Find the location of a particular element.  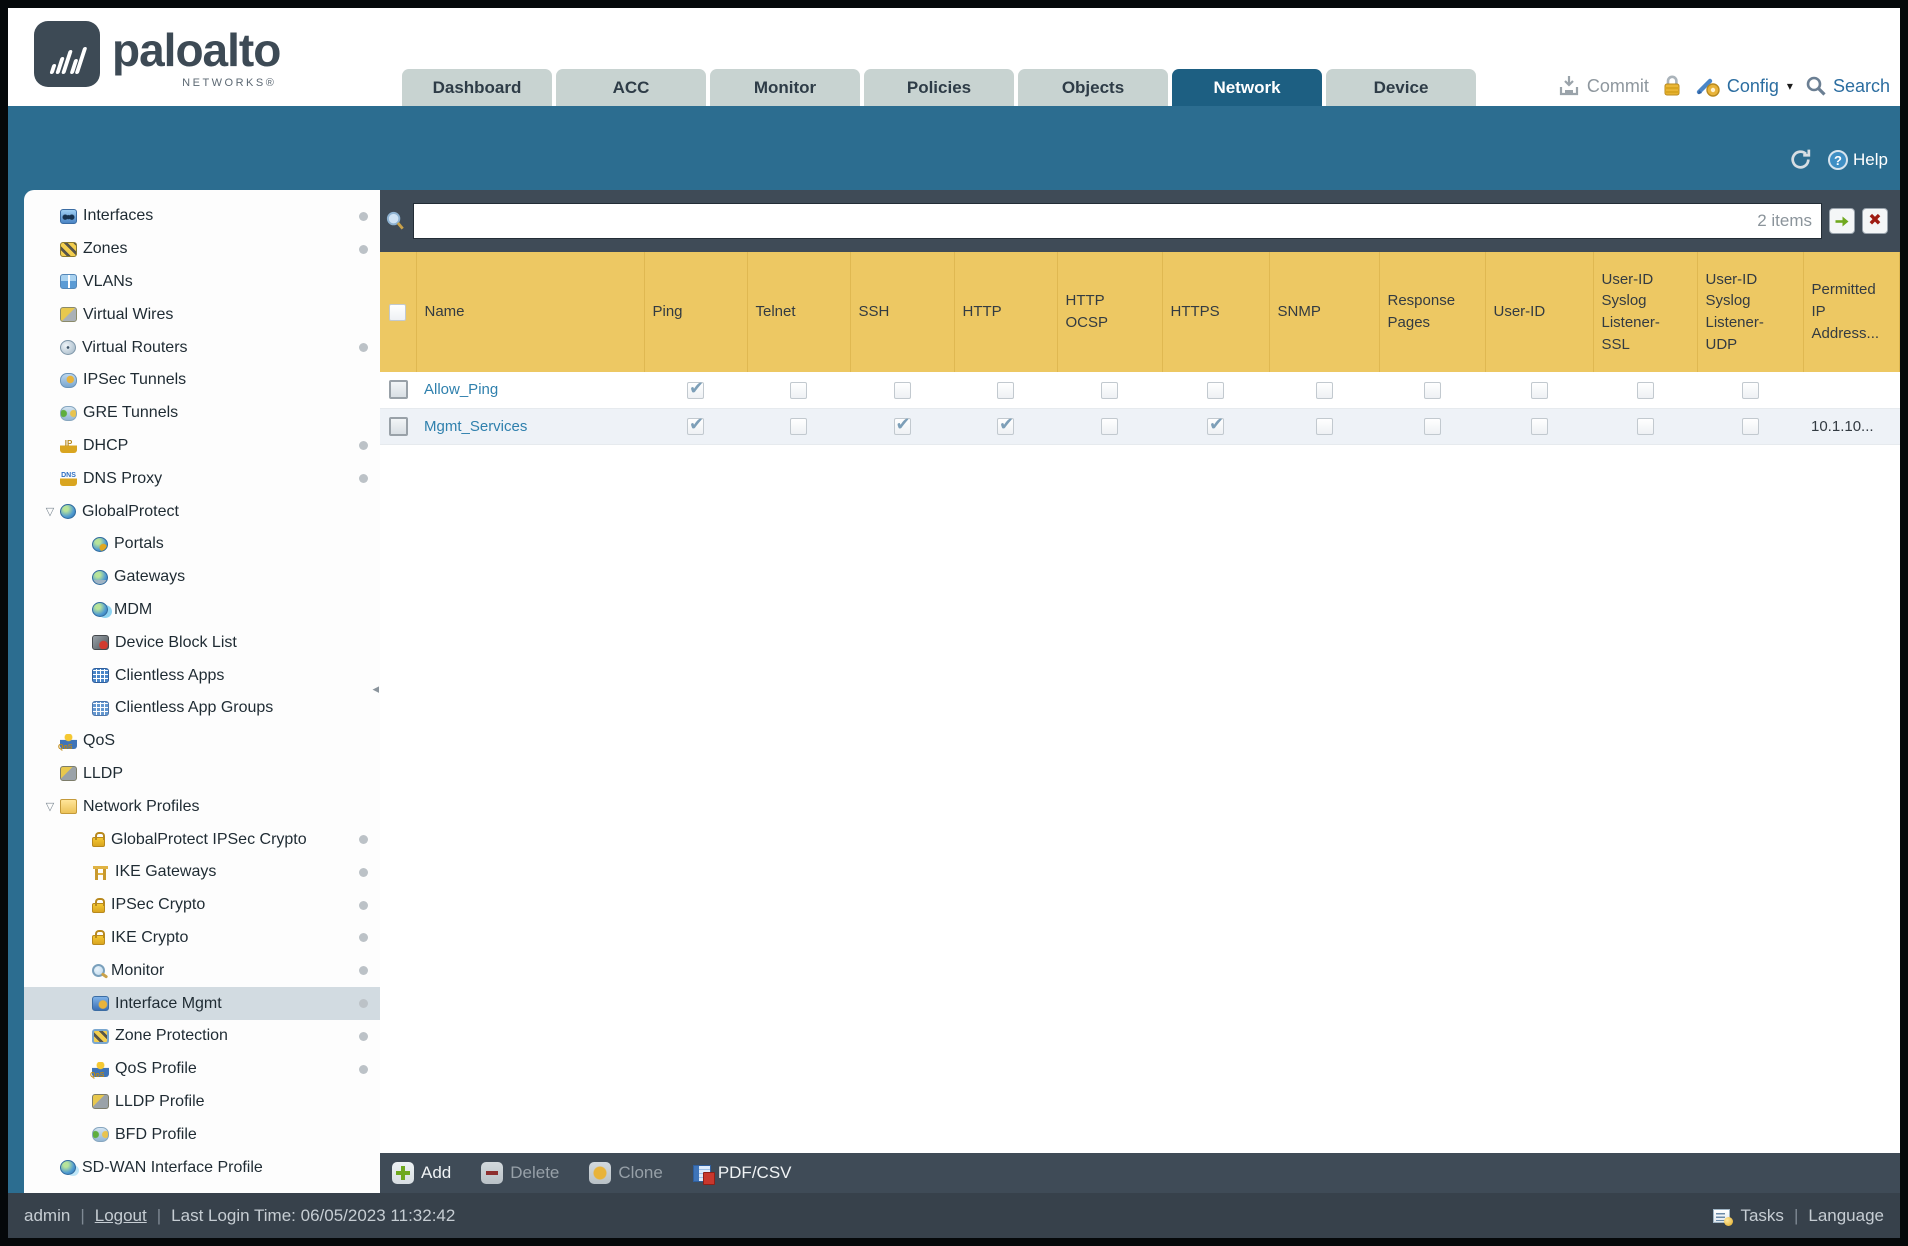

column-header-ping: Ping is located at coordinates (696, 312).